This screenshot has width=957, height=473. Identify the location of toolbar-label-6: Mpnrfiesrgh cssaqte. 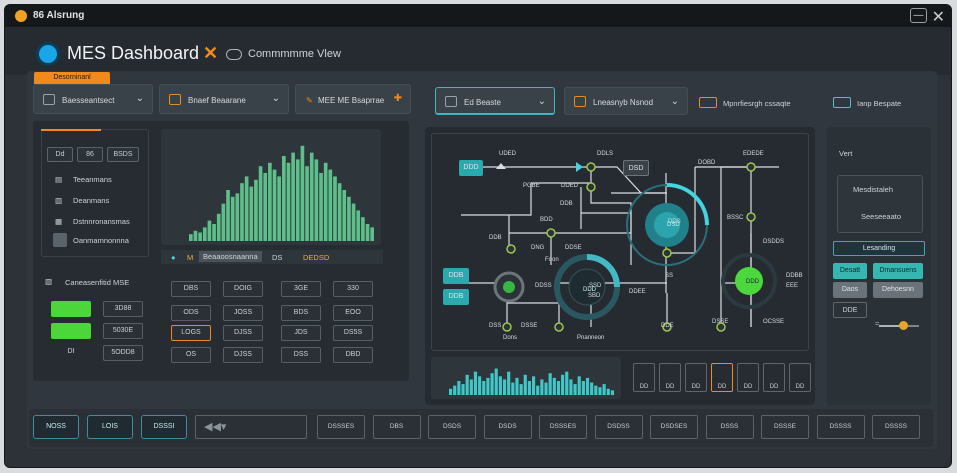
(757, 103).